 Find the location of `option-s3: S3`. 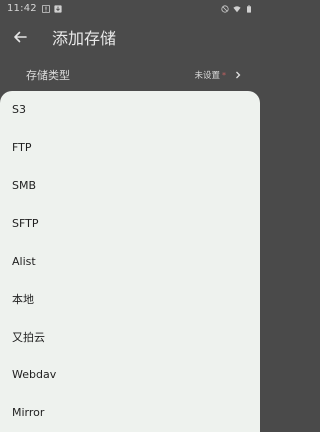

option-s3: S3 is located at coordinates (130, 110).